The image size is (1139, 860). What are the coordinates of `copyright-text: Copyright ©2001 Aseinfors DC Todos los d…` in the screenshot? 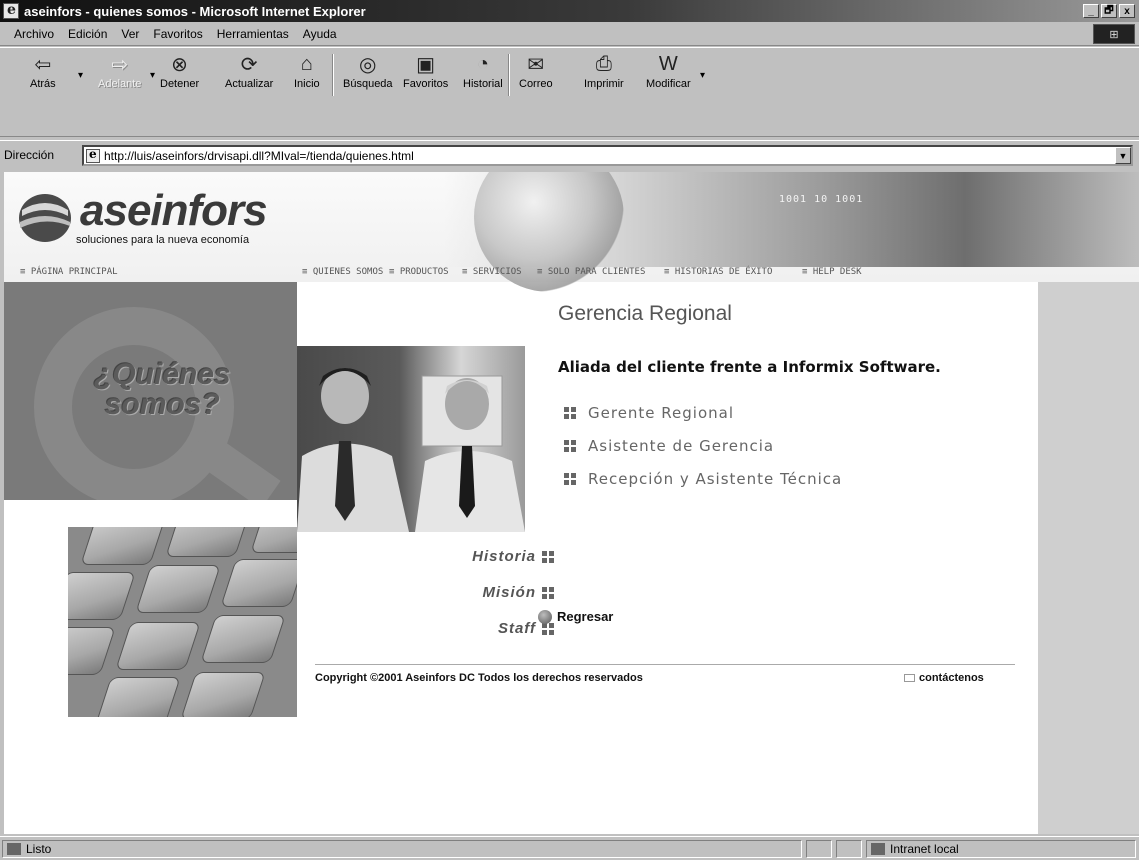 It's located at (479, 678).